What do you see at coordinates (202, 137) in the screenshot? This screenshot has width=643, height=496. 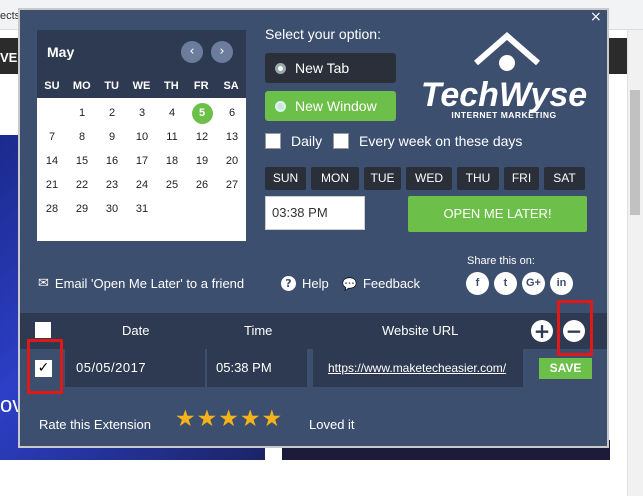 I see `calendar-day: 12` at bounding box center [202, 137].